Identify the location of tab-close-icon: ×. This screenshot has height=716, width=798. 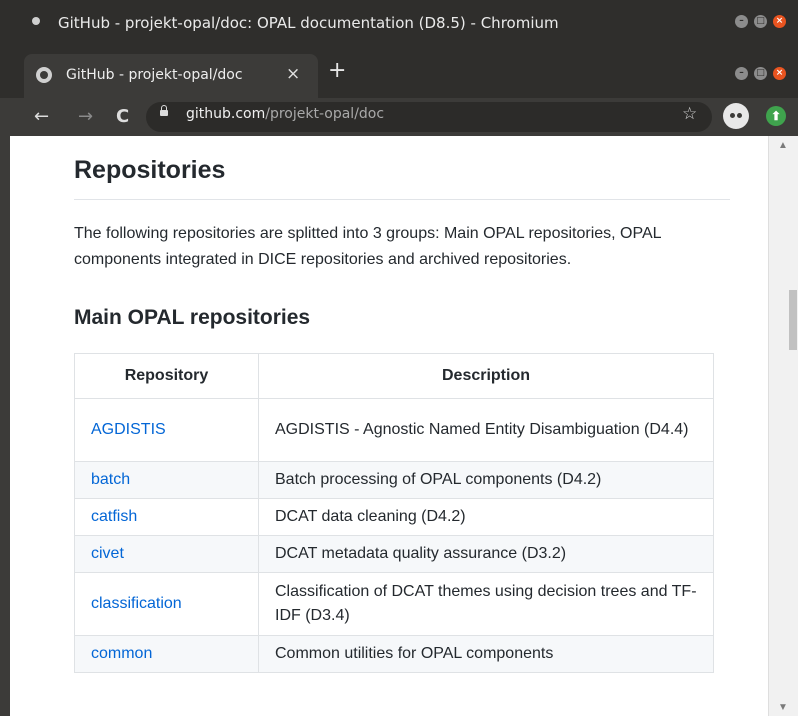
(293, 74).